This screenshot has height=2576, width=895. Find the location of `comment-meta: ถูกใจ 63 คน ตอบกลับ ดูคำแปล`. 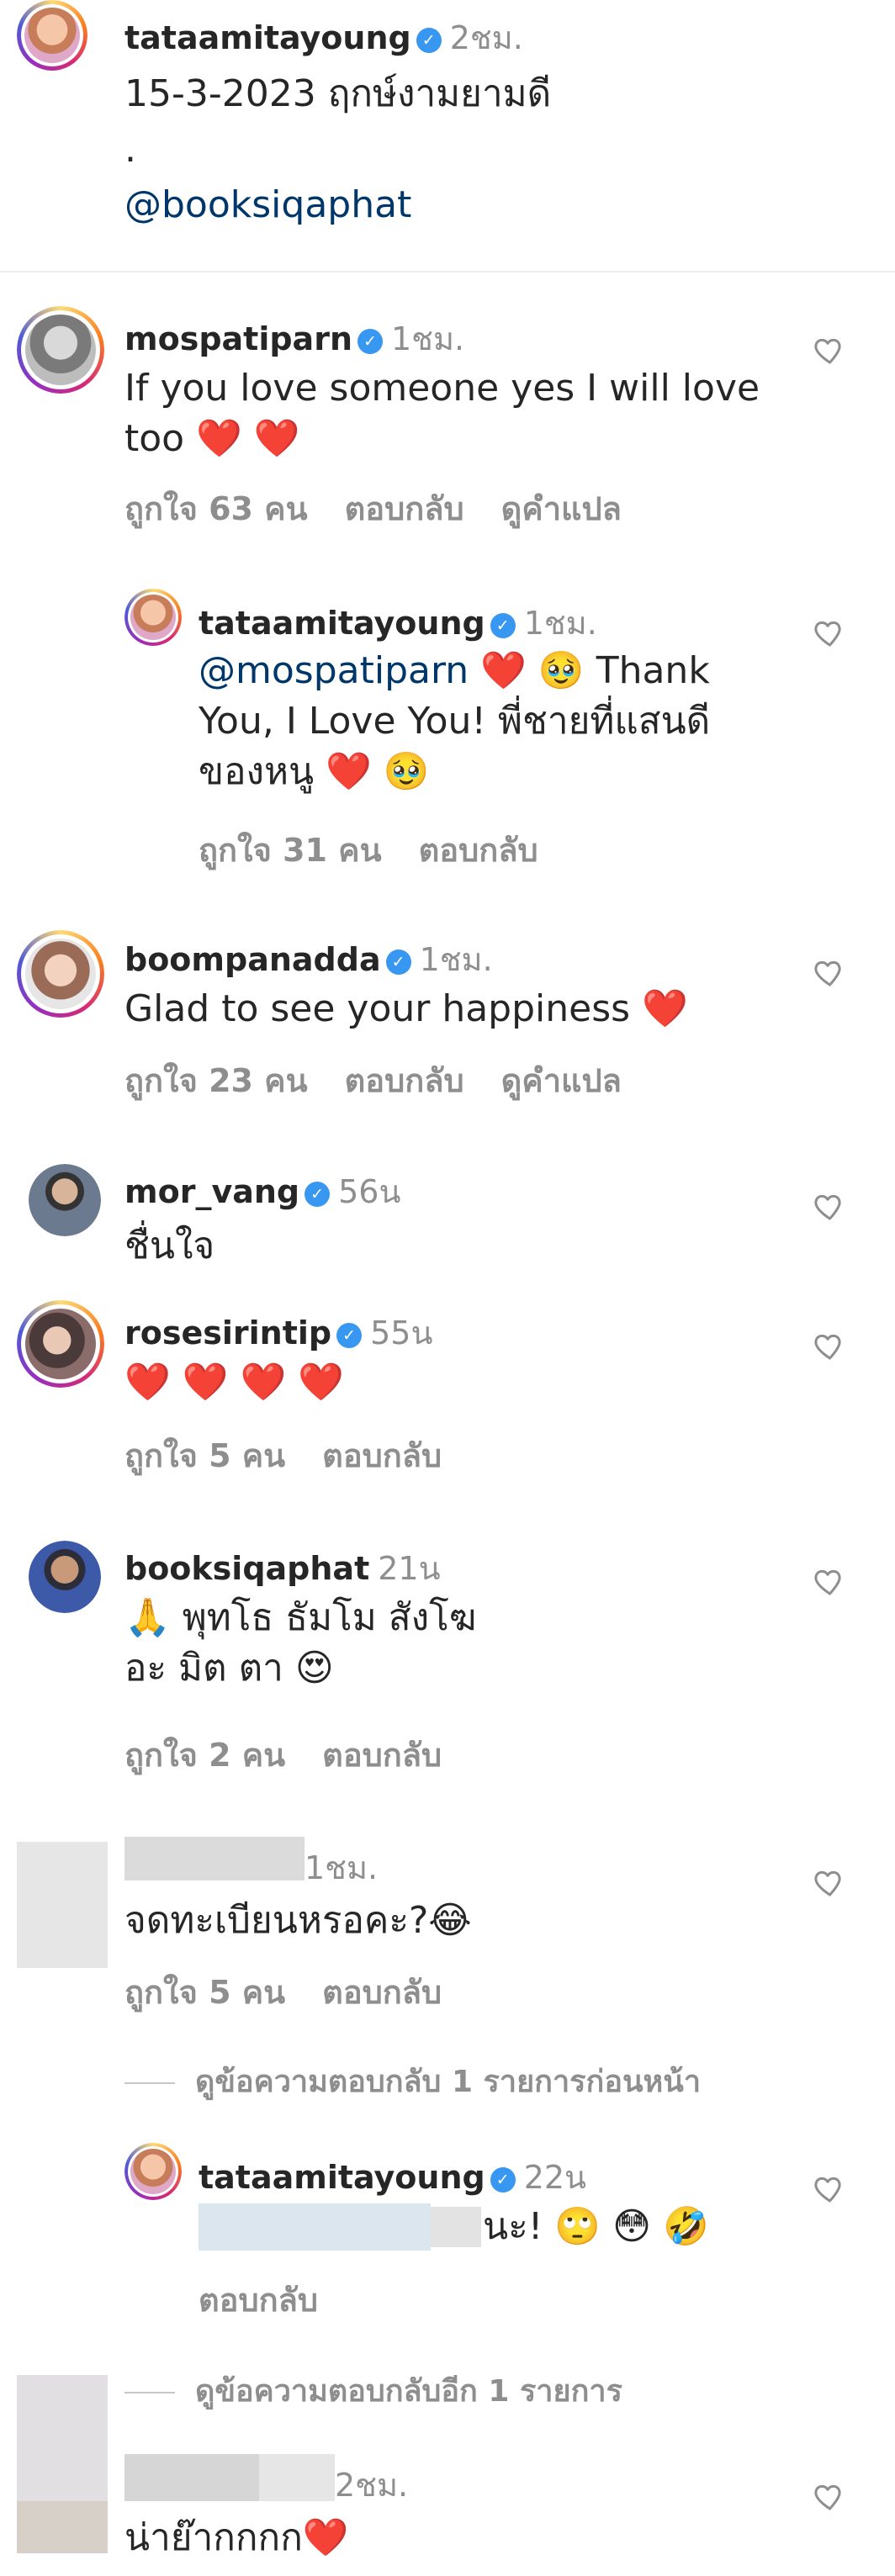

comment-meta: ถูกใจ 63 คน ตอบกลับ ดูคำแปล is located at coordinates (391, 508).